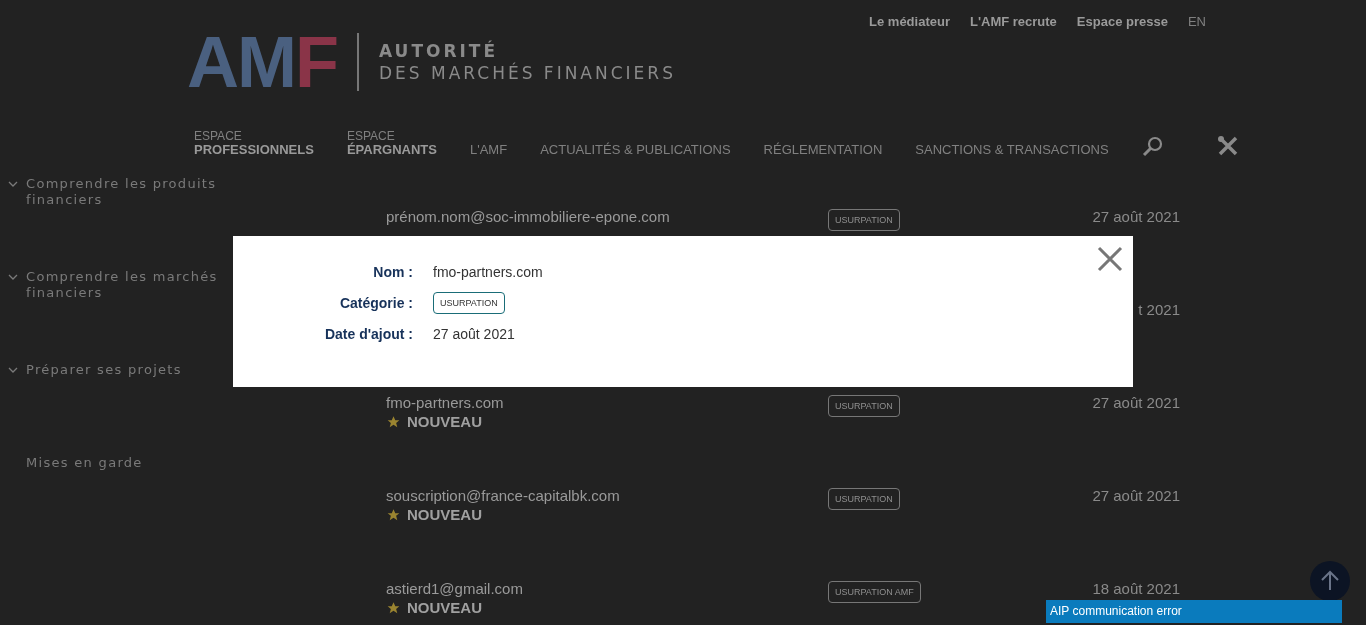  I want to click on field-label: Catégorie :, so click(376, 303).